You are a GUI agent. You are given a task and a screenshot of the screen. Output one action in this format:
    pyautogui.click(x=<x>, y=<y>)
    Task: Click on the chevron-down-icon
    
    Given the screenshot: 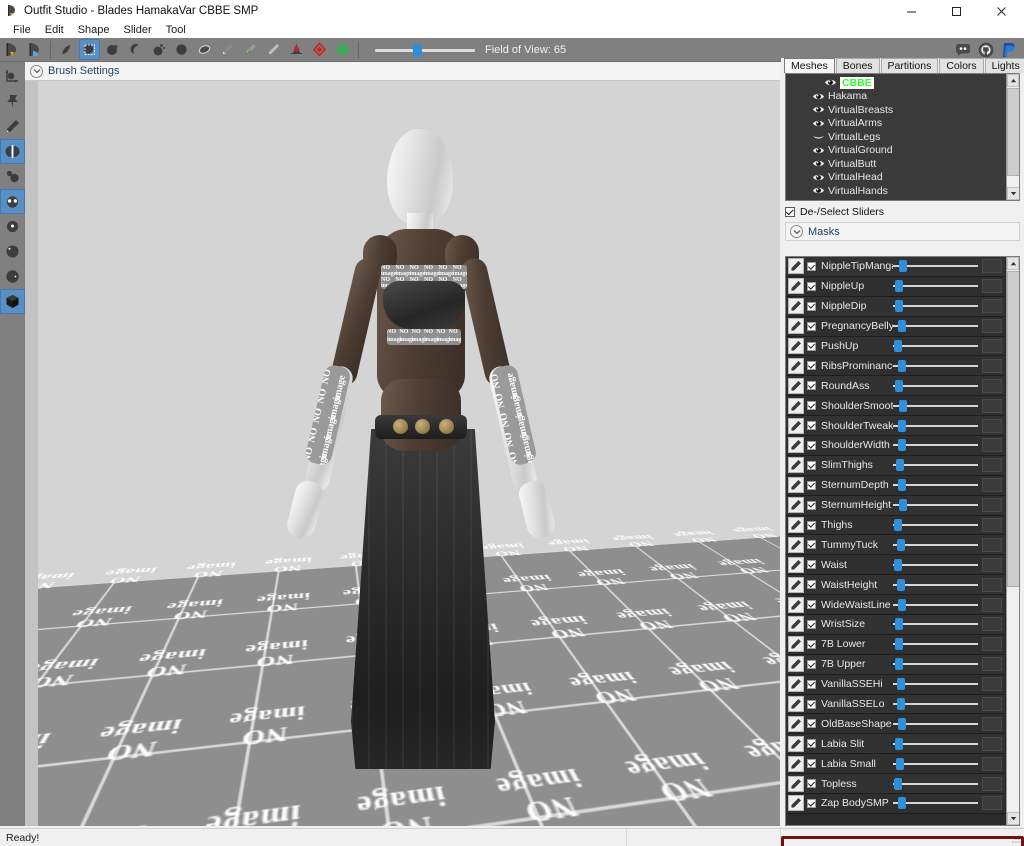 What is the action you would take?
    pyautogui.click(x=796, y=231)
    